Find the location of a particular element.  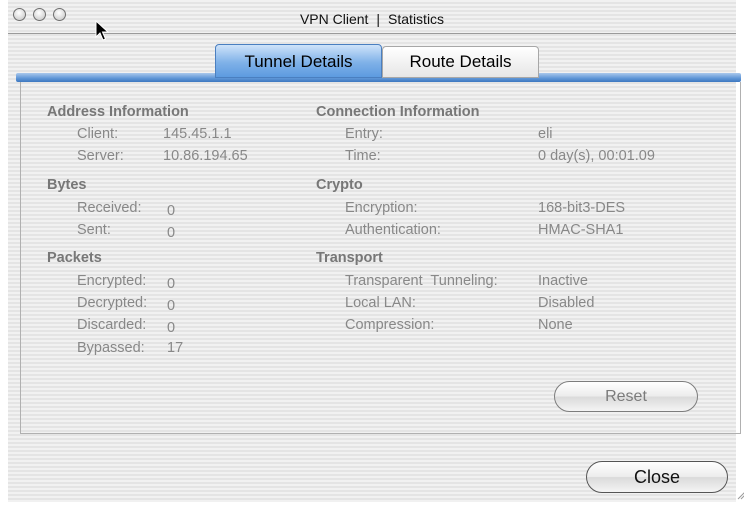

decrypted-value: 0 is located at coordinates (171, 306).